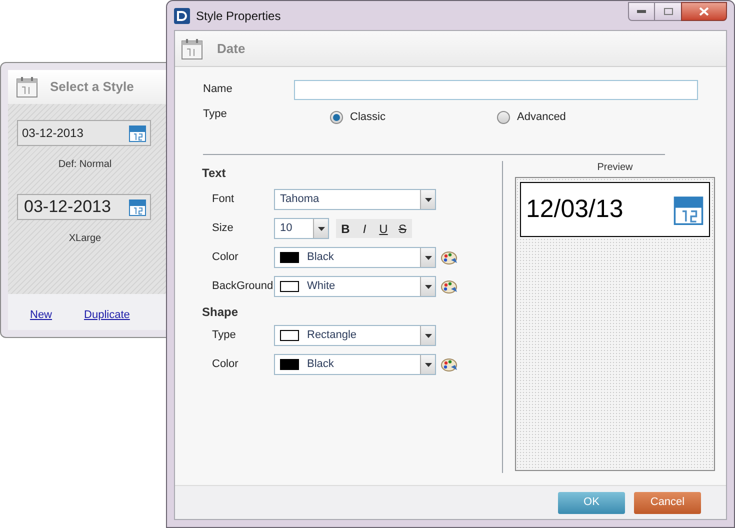 Image resolution: width=735 pixels, height=528 pixels. Describe the element at coordinates (214, 173) in the screenshot. I see `section-title: Text` at that location.